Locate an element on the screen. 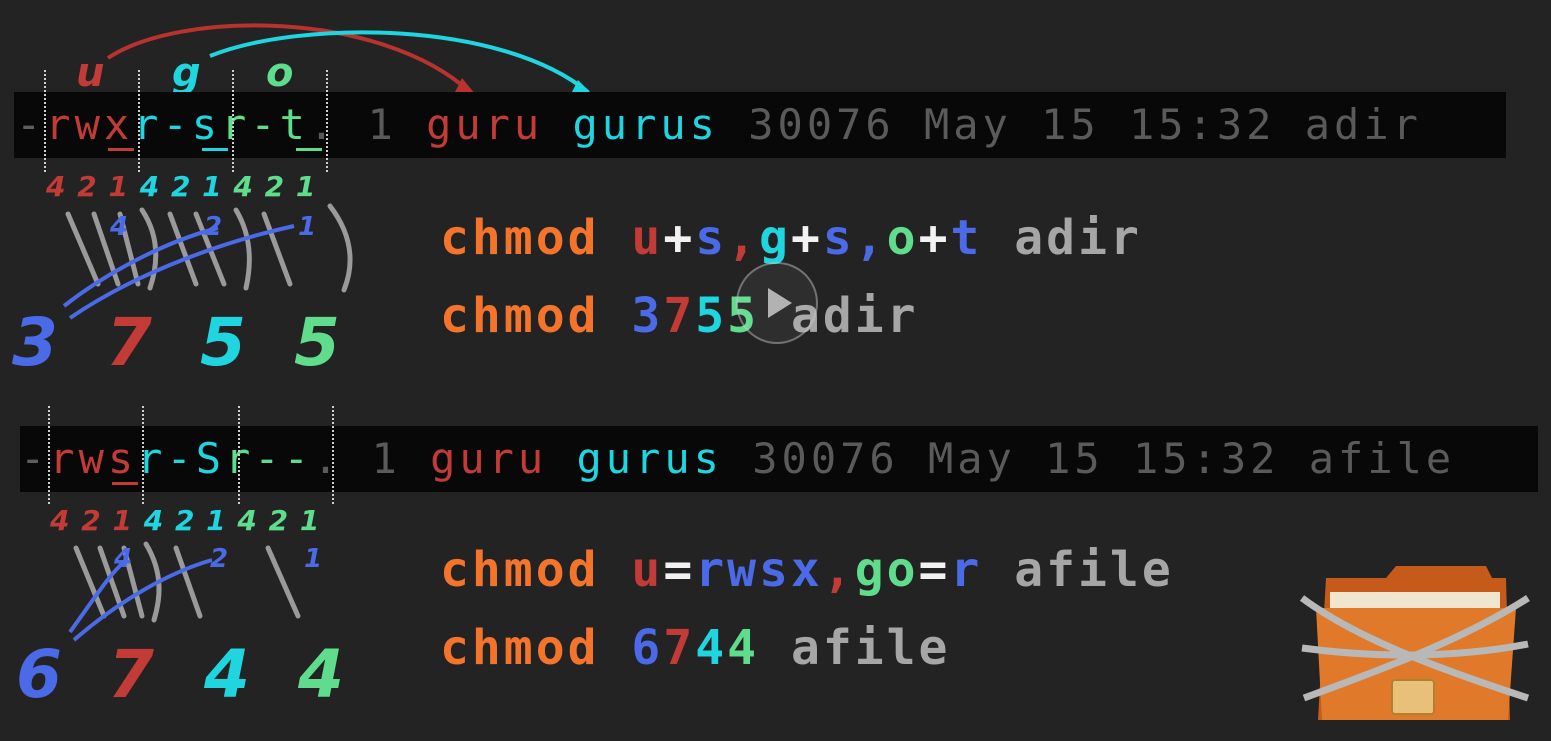 This screenshot has width=1551, height=741. octal-special-afile: 6 is located at coordinates (39, 674).